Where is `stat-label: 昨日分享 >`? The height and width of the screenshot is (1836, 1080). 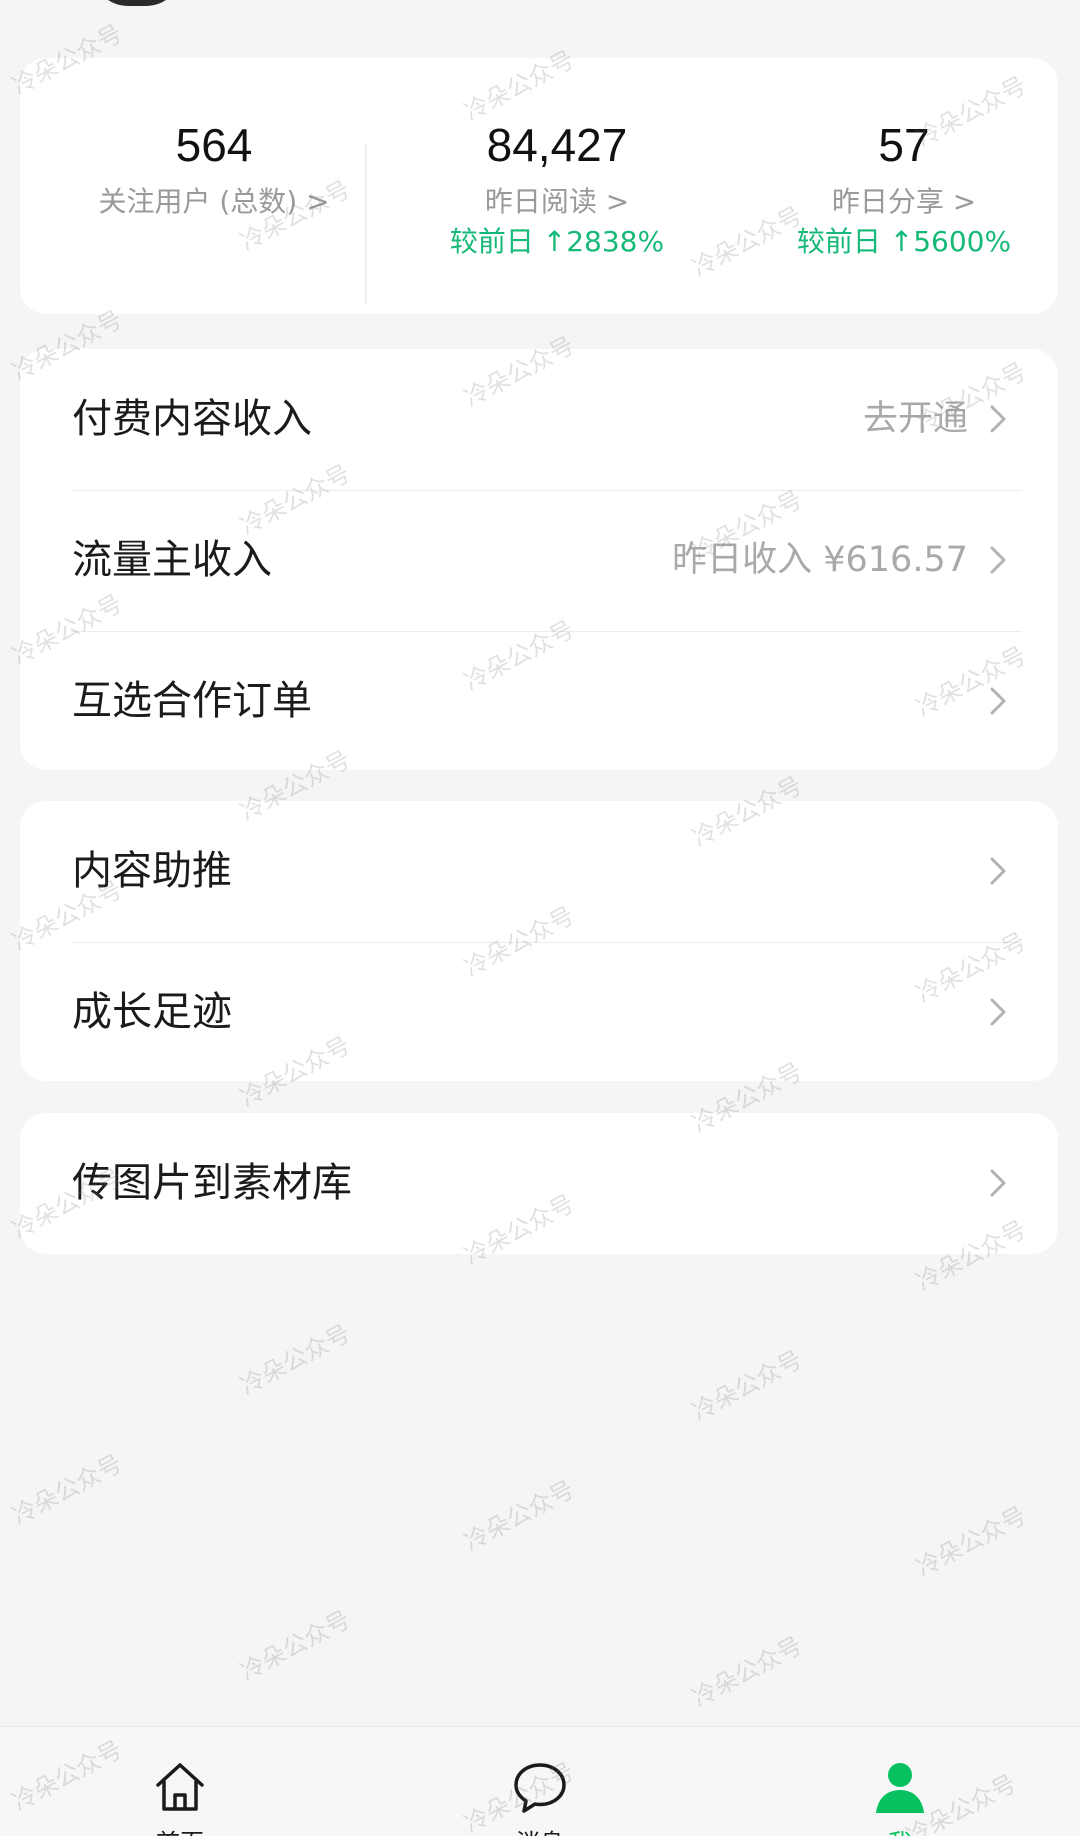
stat-label: 昨日分享 > is located at coordinates (904, 201).